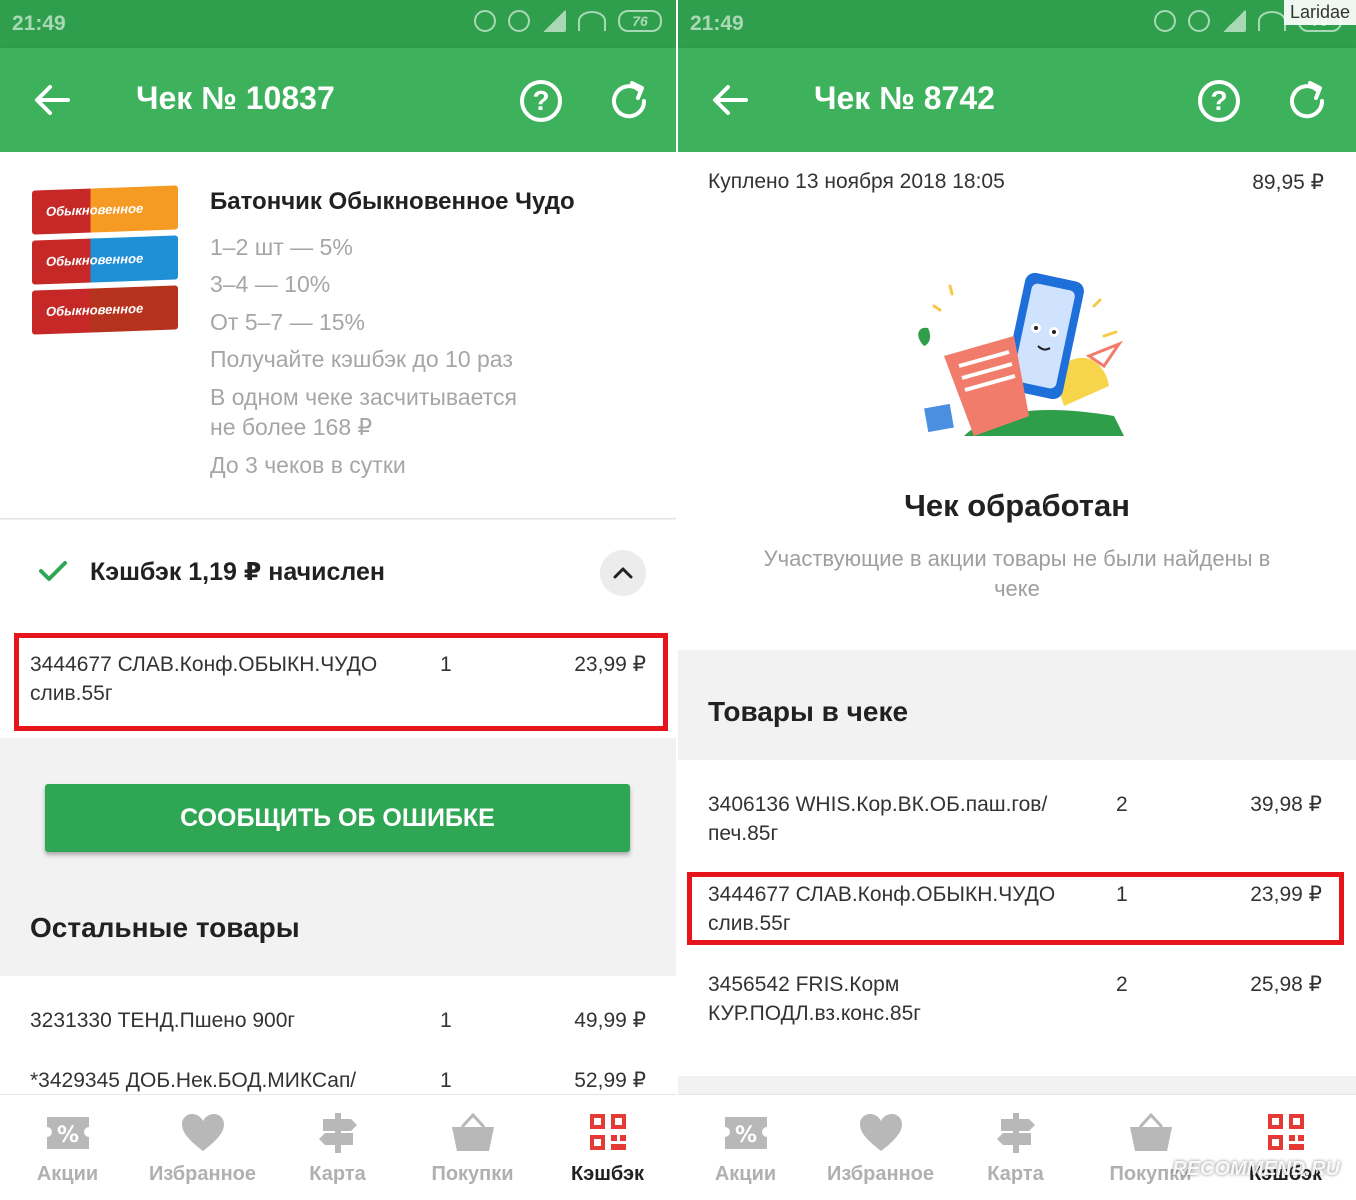 The height and width of the screenshot is (1200, 1356). Describe the element at coordinates (392, 201) in the screenshot. I see `product-title: Батончик Обыкновенное Чудо` at that location.